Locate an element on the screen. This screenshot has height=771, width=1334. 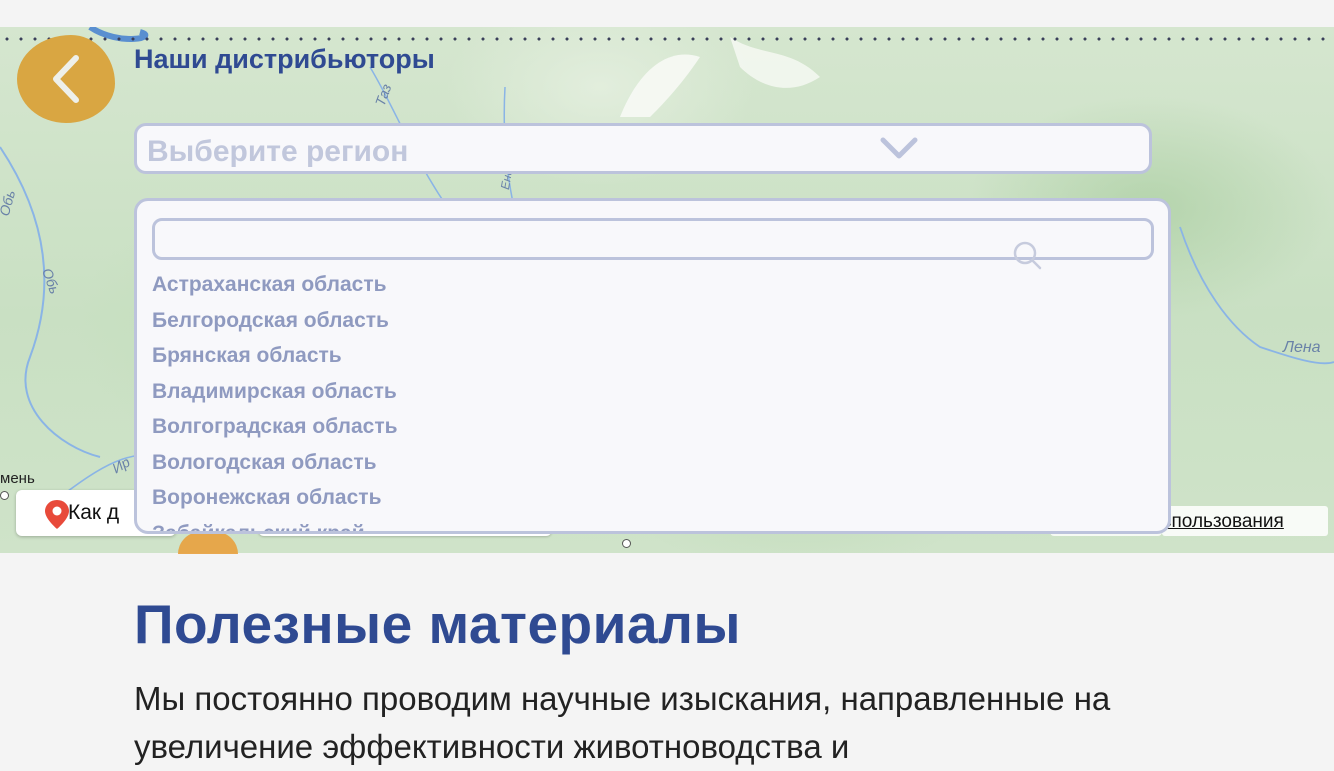
materials-title: Полезные материалы is located at coordinates (437, 624).